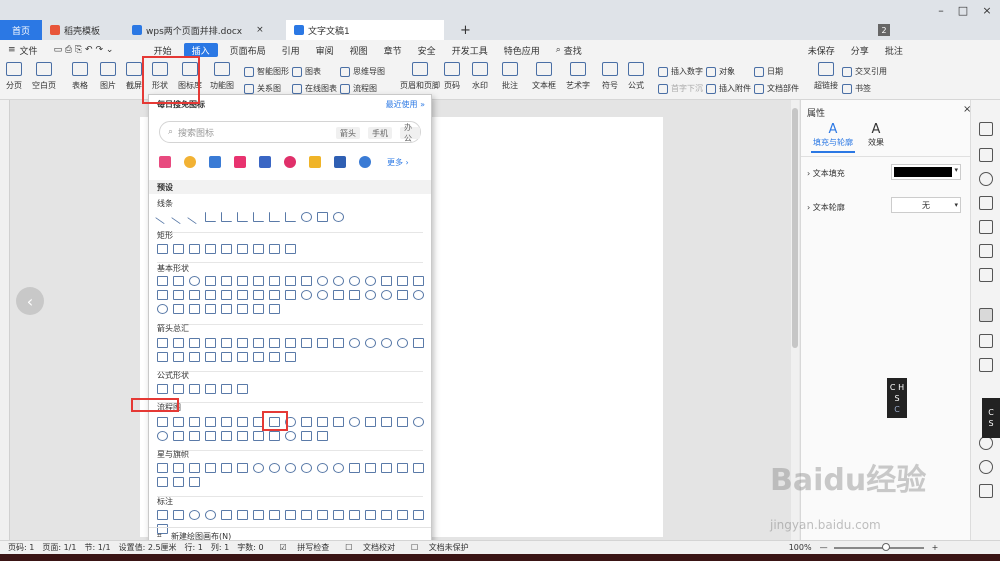  Describe the element at coordinates (290, 343) in the screenshot. I see `bent-arrow-shape` at that location.